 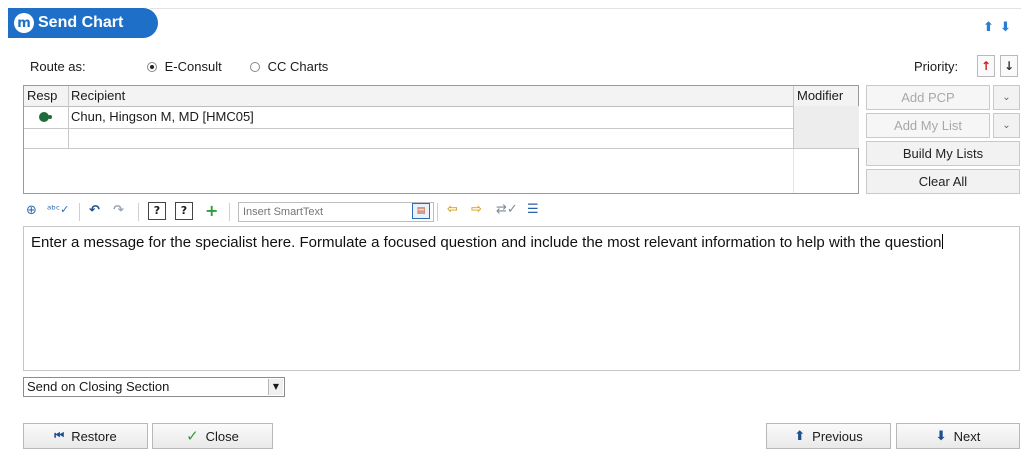 I want to click on route-option-econsult: E-Consult, so click(x=184, y=66).